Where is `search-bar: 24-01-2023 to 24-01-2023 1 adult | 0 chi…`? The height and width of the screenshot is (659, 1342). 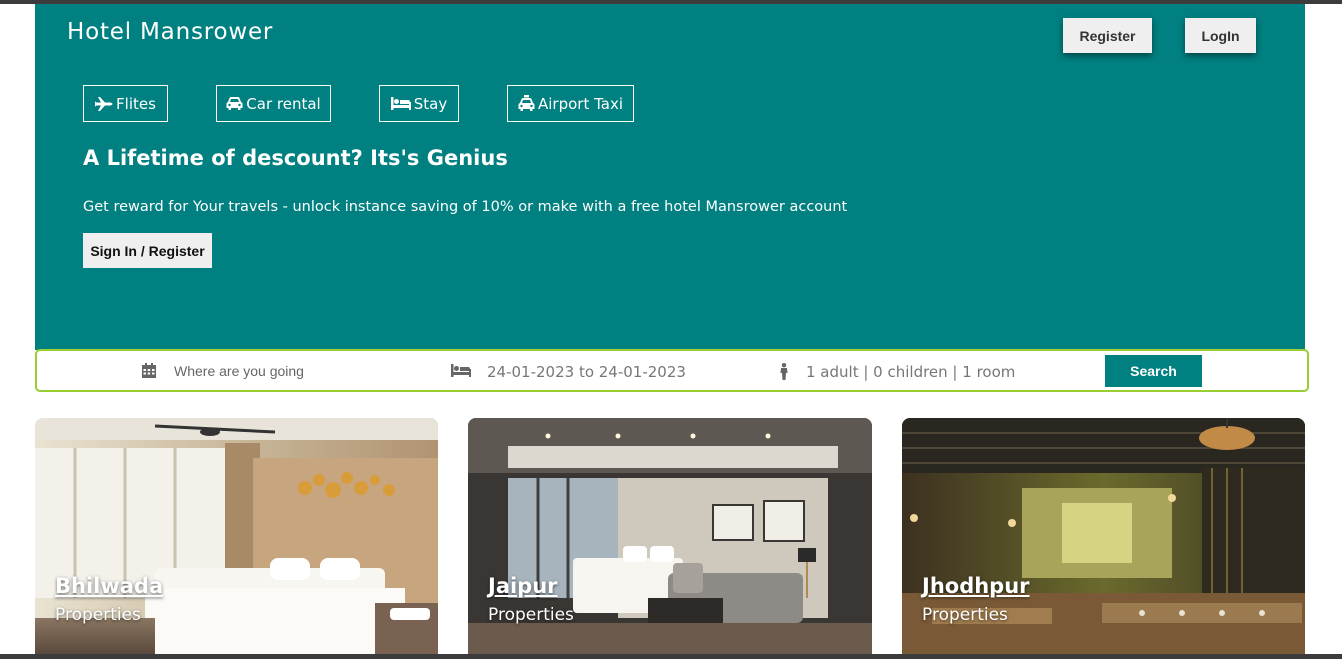 search-bar: 24-01-2023 to 24-01-2023 1 adult | 0 chi… is located at coordinates (672, 370).